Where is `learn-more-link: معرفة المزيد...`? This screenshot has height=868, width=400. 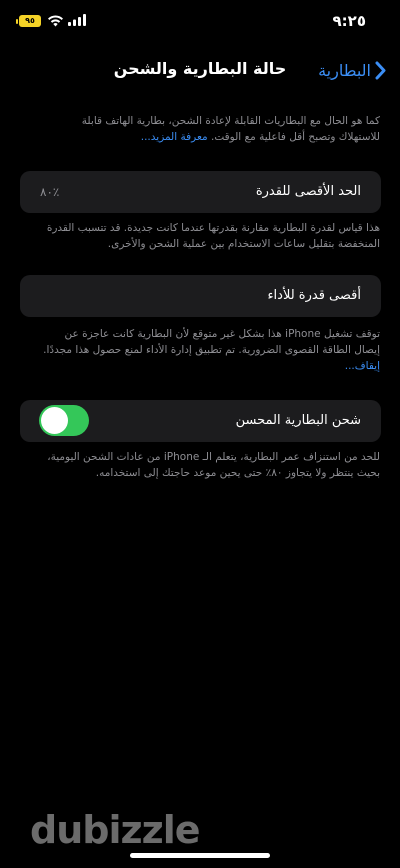
learn-more-link: معرفة المزيد... is located at coordinates (174, 137).